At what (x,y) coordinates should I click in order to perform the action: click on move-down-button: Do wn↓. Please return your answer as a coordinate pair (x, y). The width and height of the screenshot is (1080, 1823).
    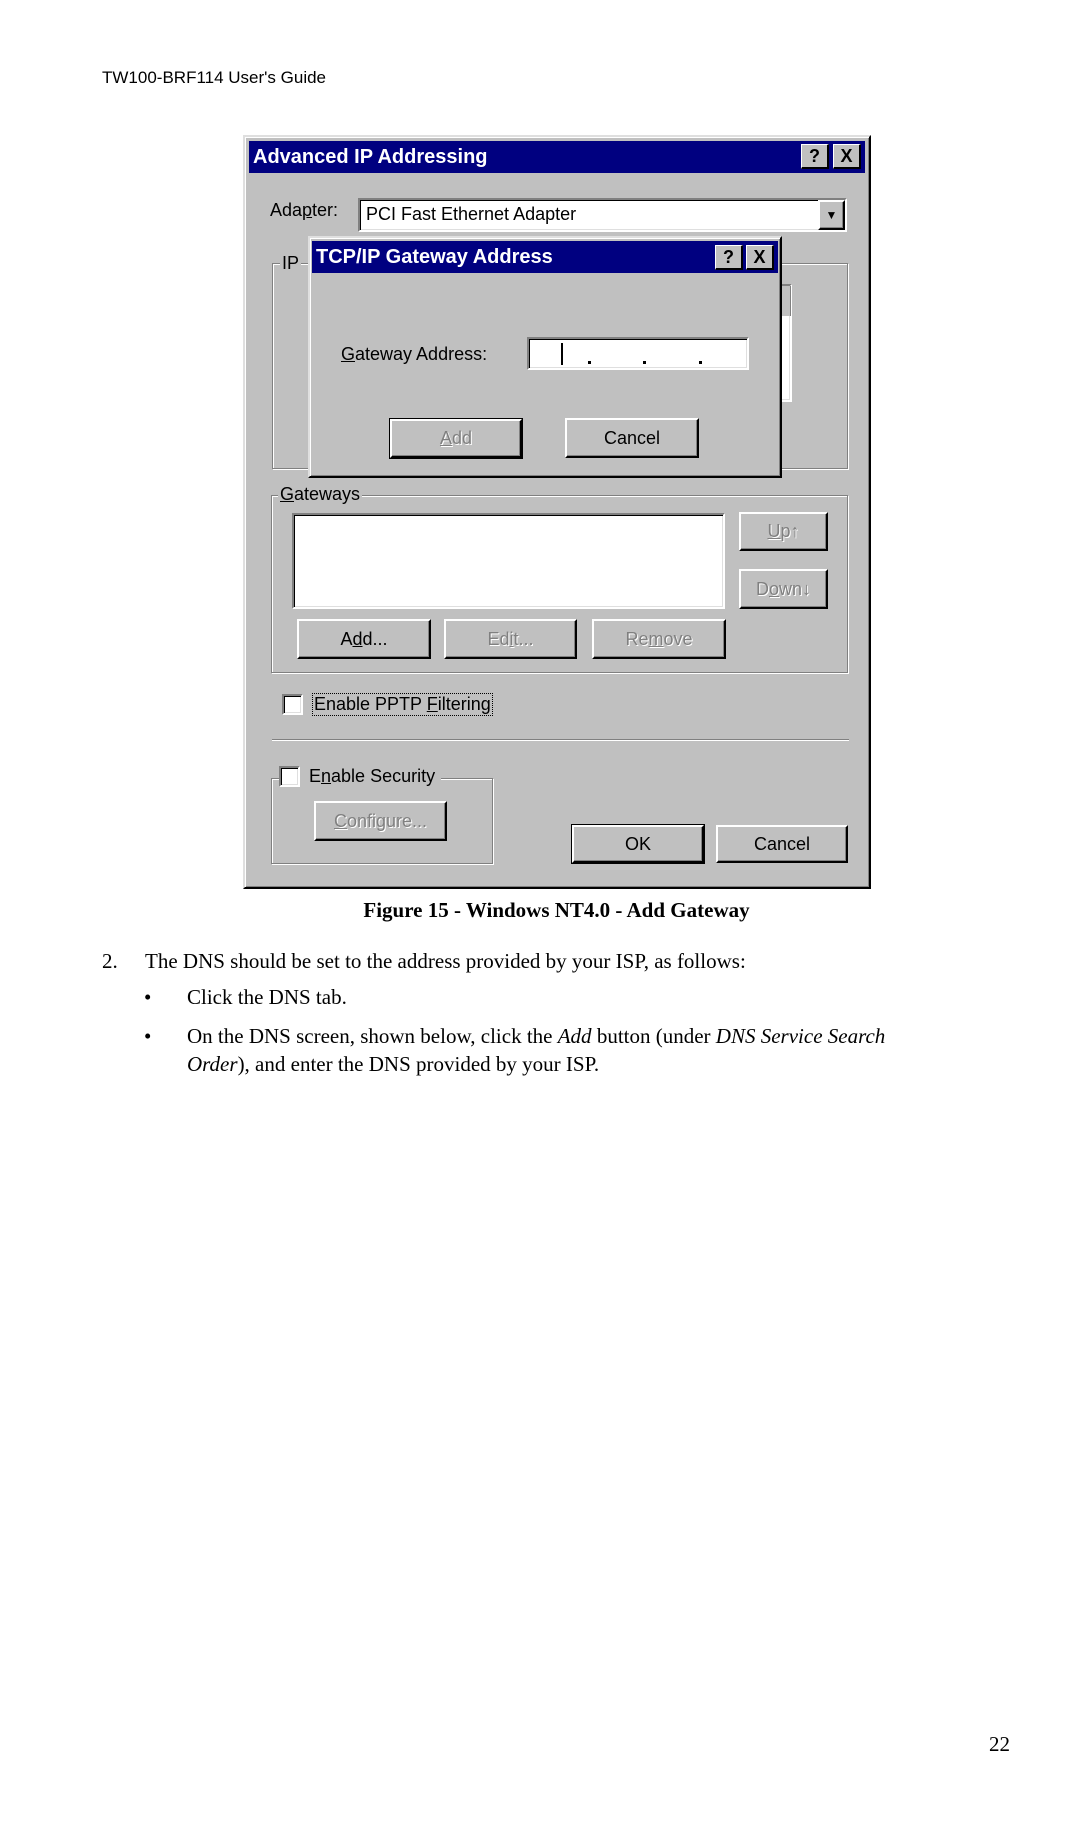
    Looking at the image, I should click on (783, 589).